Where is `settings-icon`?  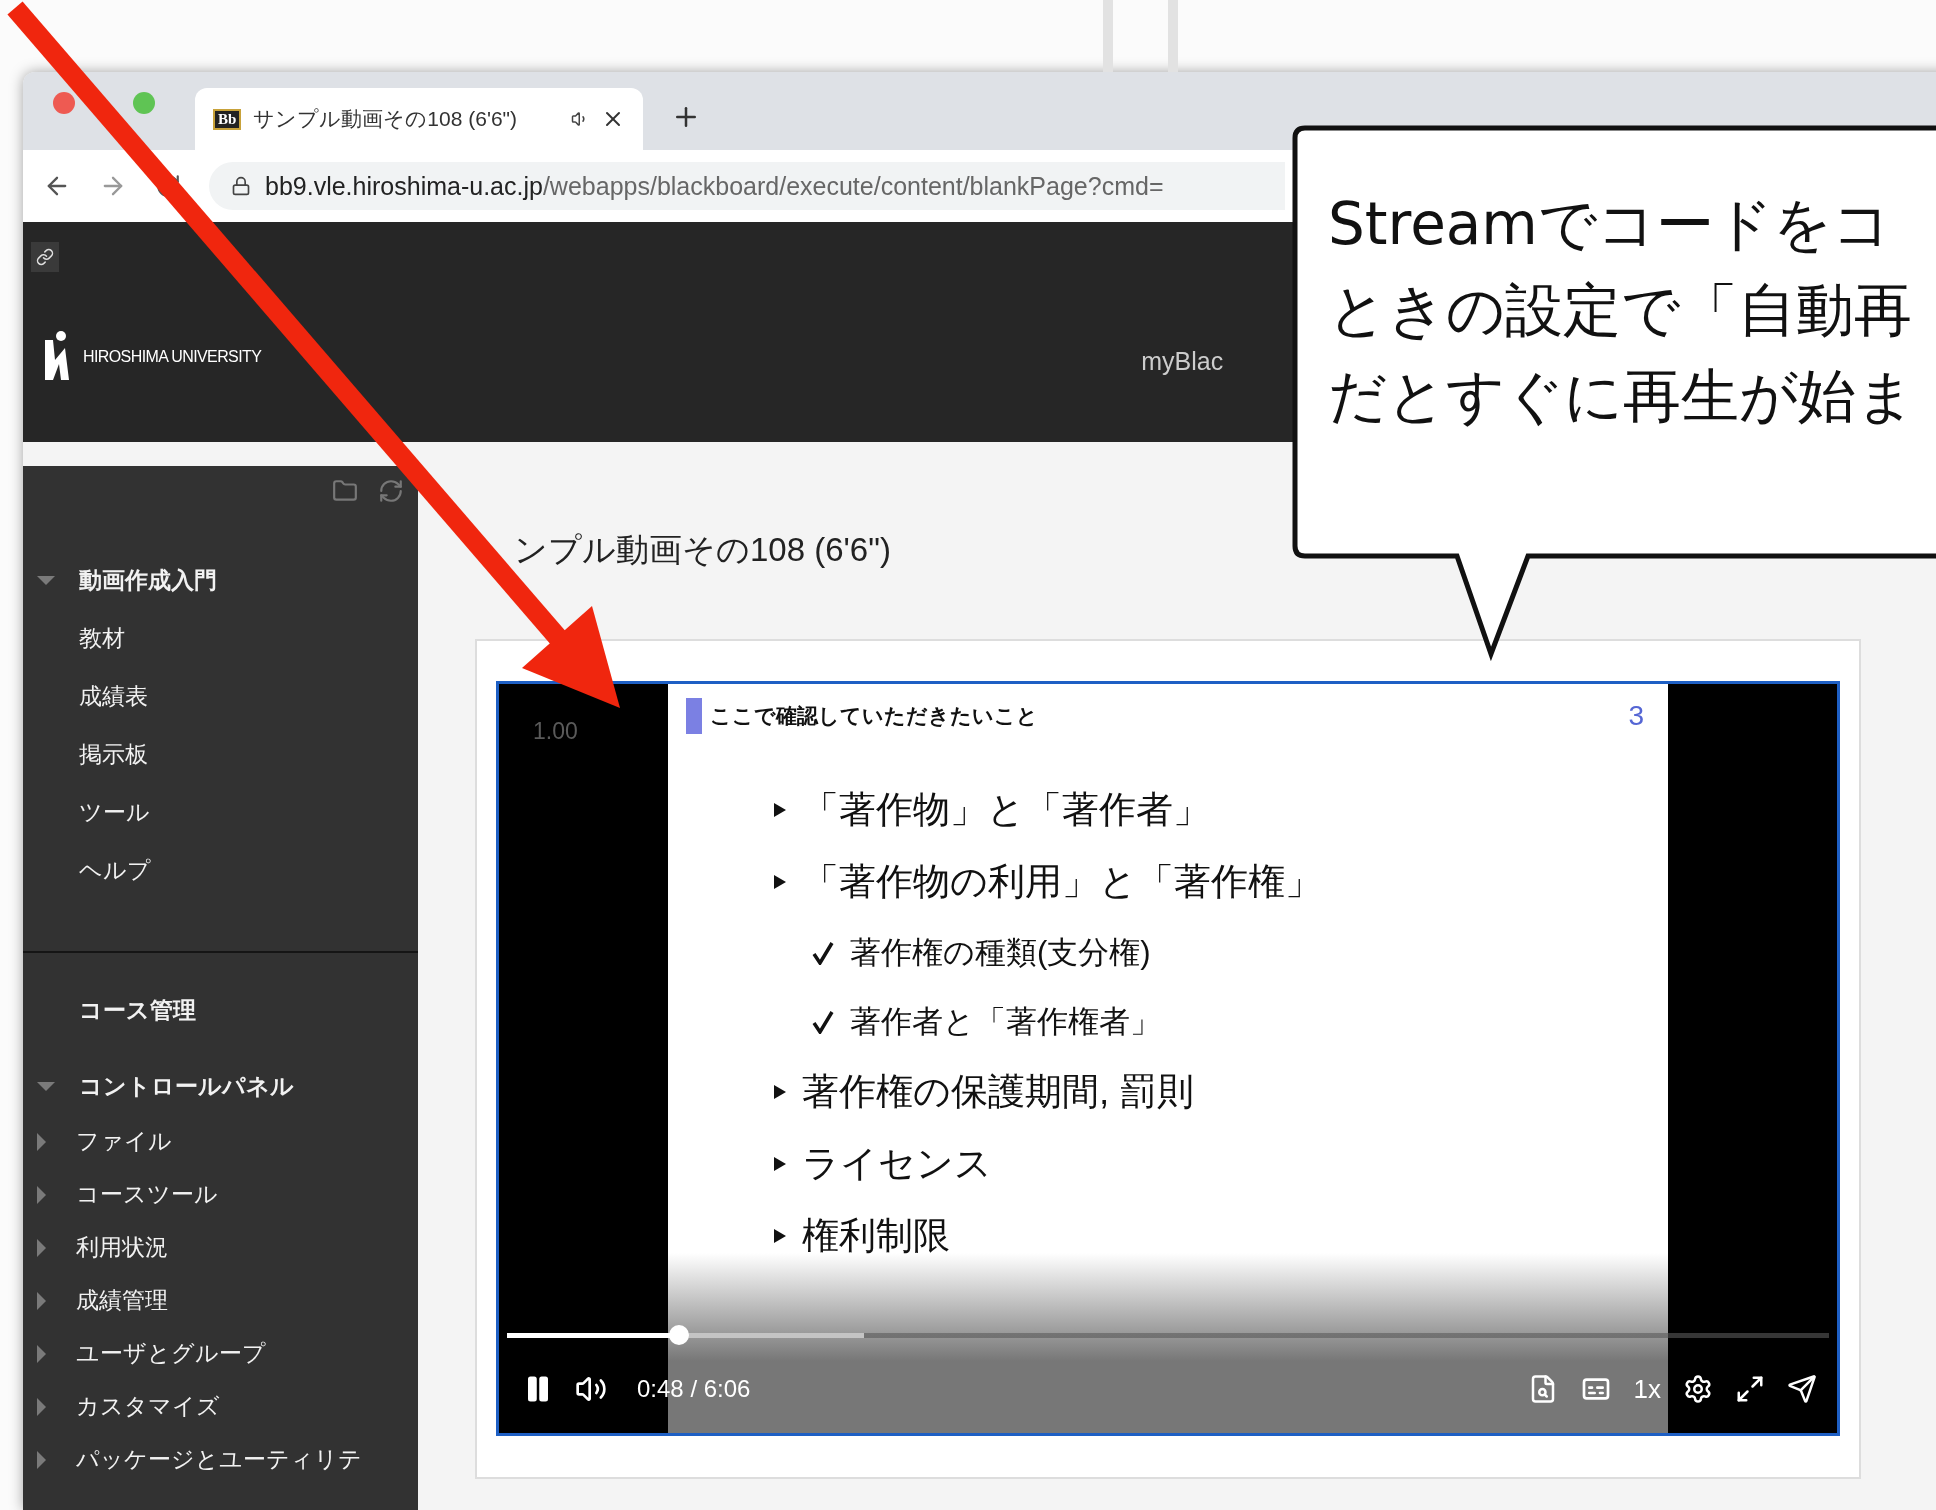 settings-icon is located at coordinates (1698, 1389).